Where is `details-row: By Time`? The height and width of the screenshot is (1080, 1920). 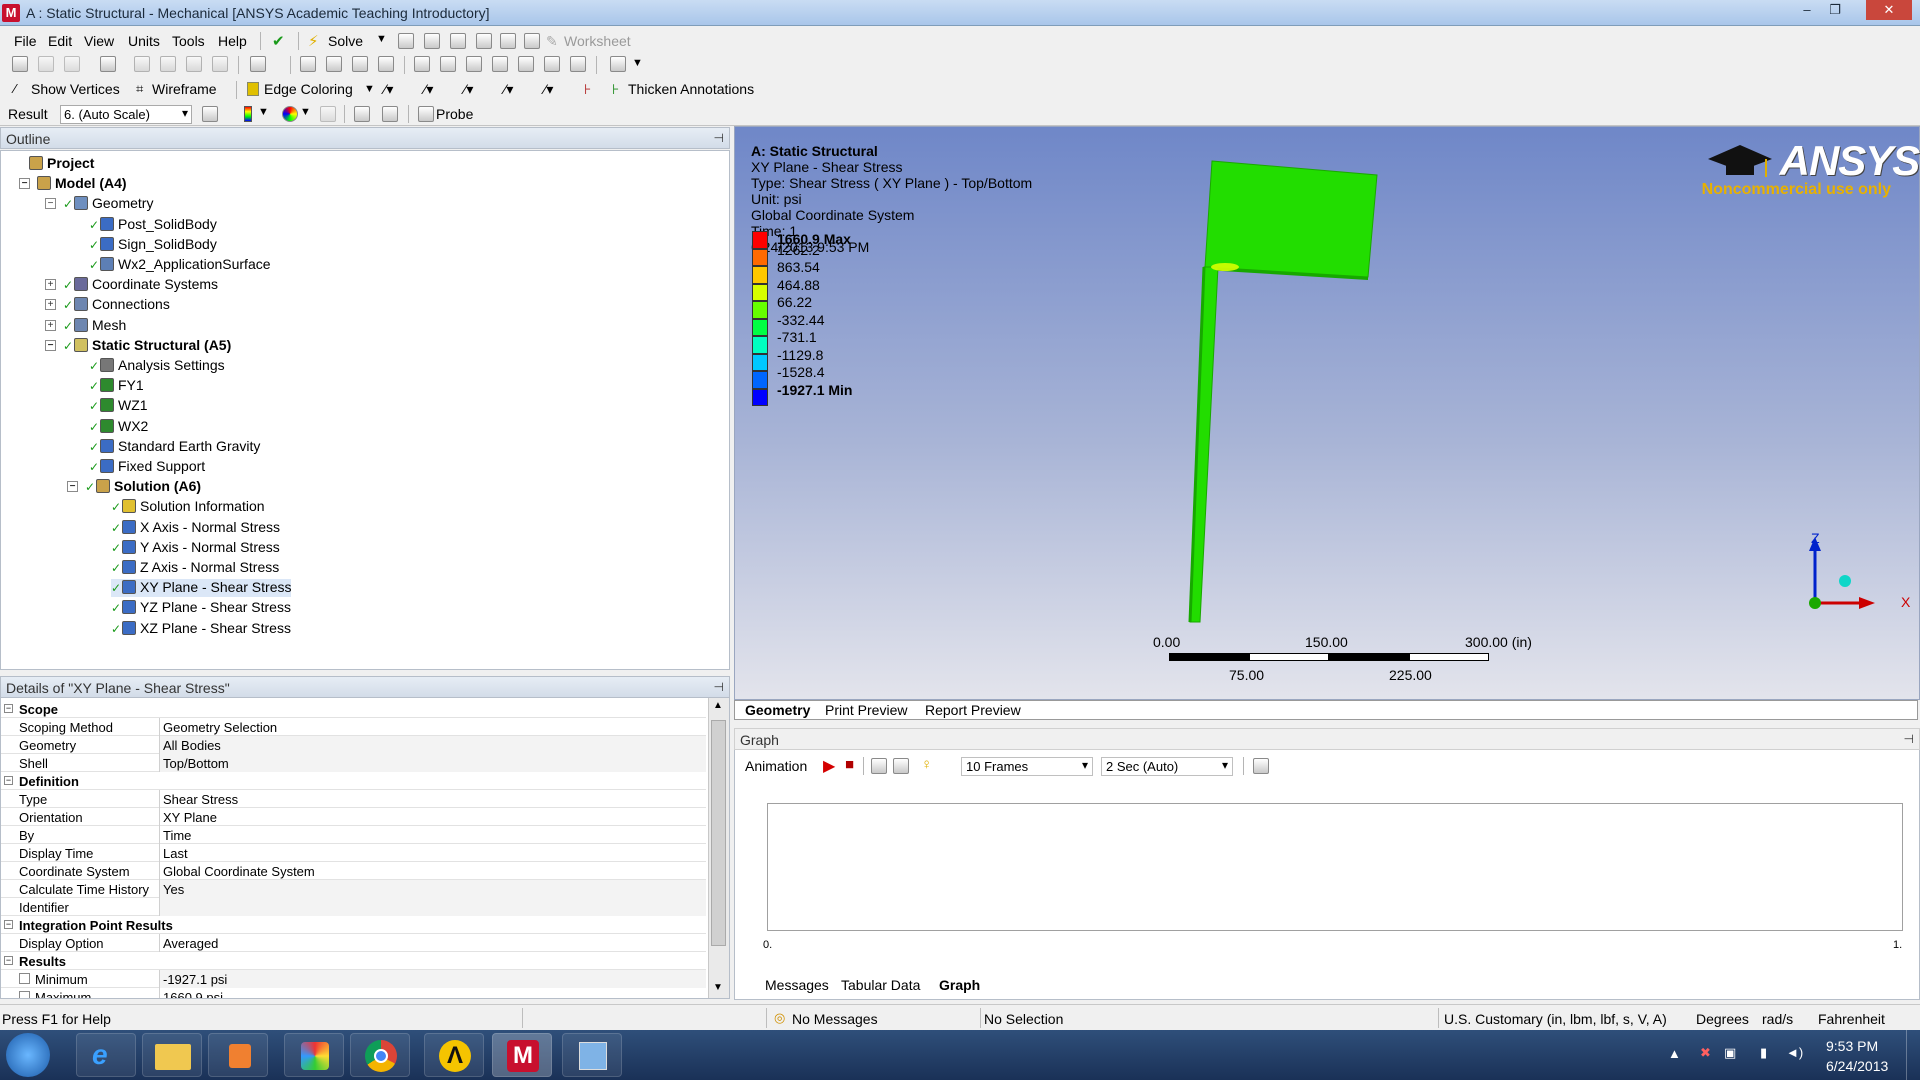
details-row: By Time is located at coordinates (353, 835).